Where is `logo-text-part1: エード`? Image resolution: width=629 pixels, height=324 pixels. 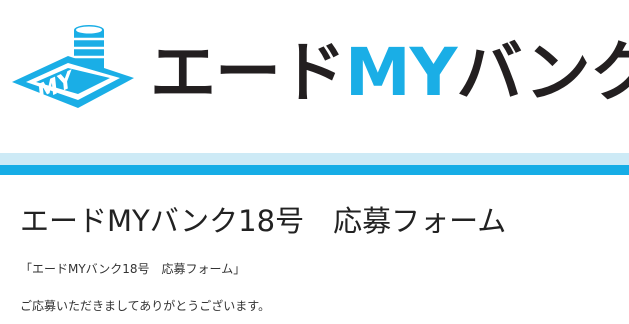 logo-text-part1: エード is located at coordinates (248, 72).